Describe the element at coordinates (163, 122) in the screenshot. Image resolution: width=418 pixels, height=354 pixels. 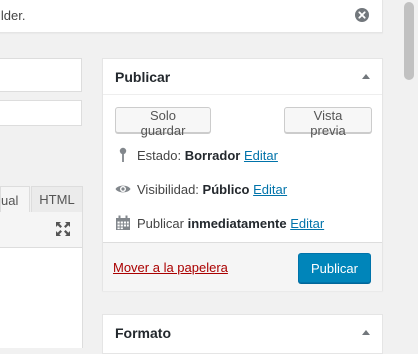
I see `save-draft-button: Solo guardar` at that location.